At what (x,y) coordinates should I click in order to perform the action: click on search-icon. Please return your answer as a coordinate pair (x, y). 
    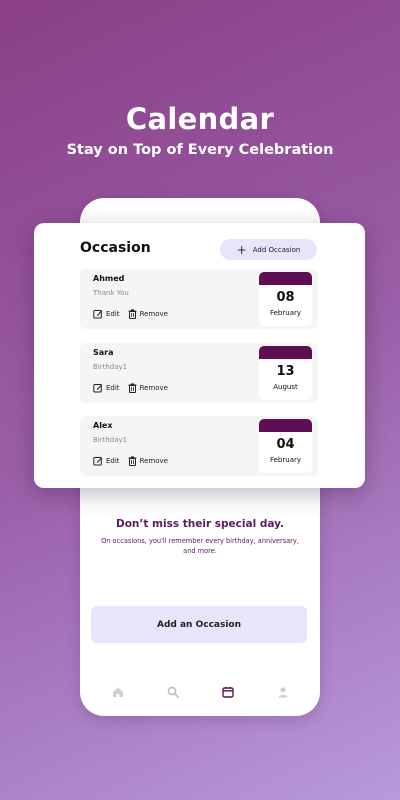
    Looking at the image, I should click on (173, 692).